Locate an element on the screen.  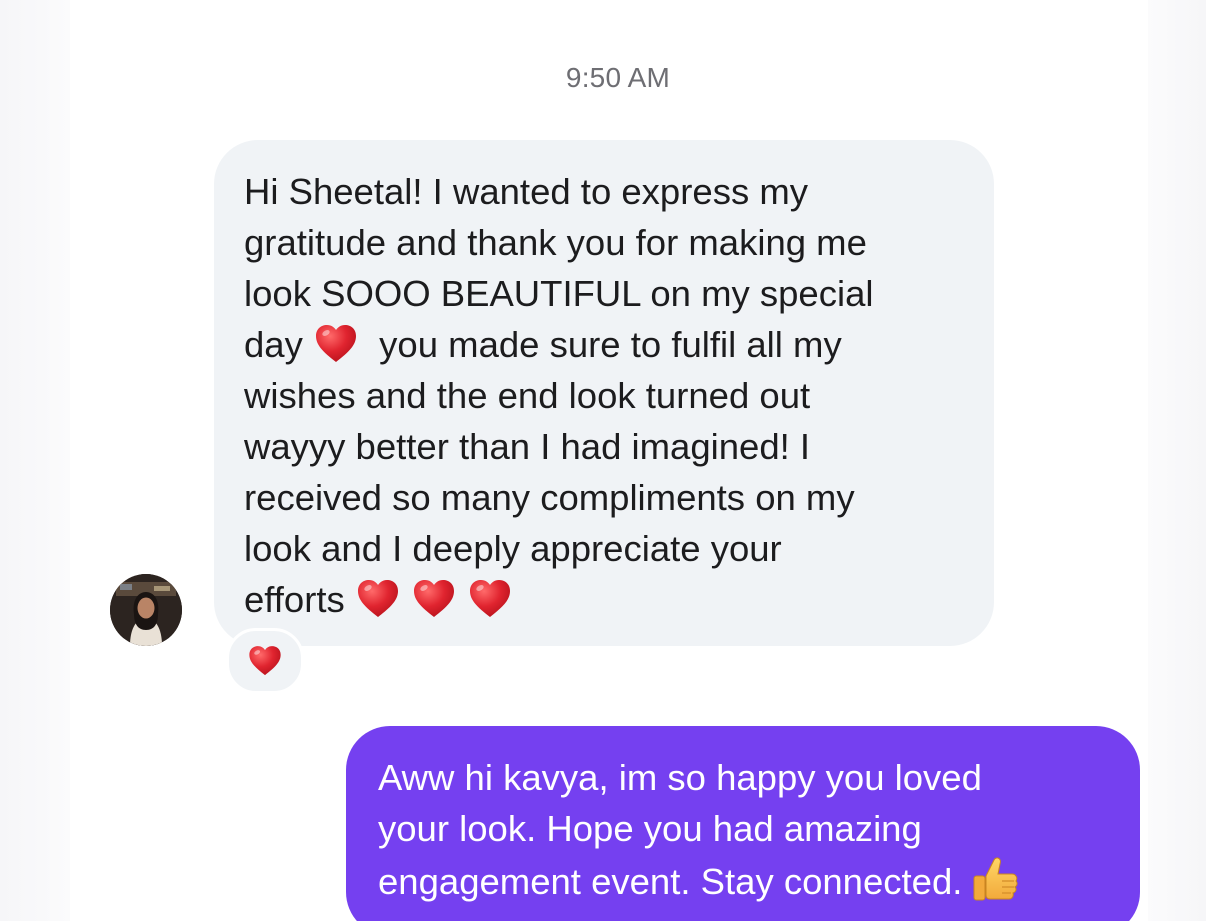
message-reaction is located at coordinates (265, 661).